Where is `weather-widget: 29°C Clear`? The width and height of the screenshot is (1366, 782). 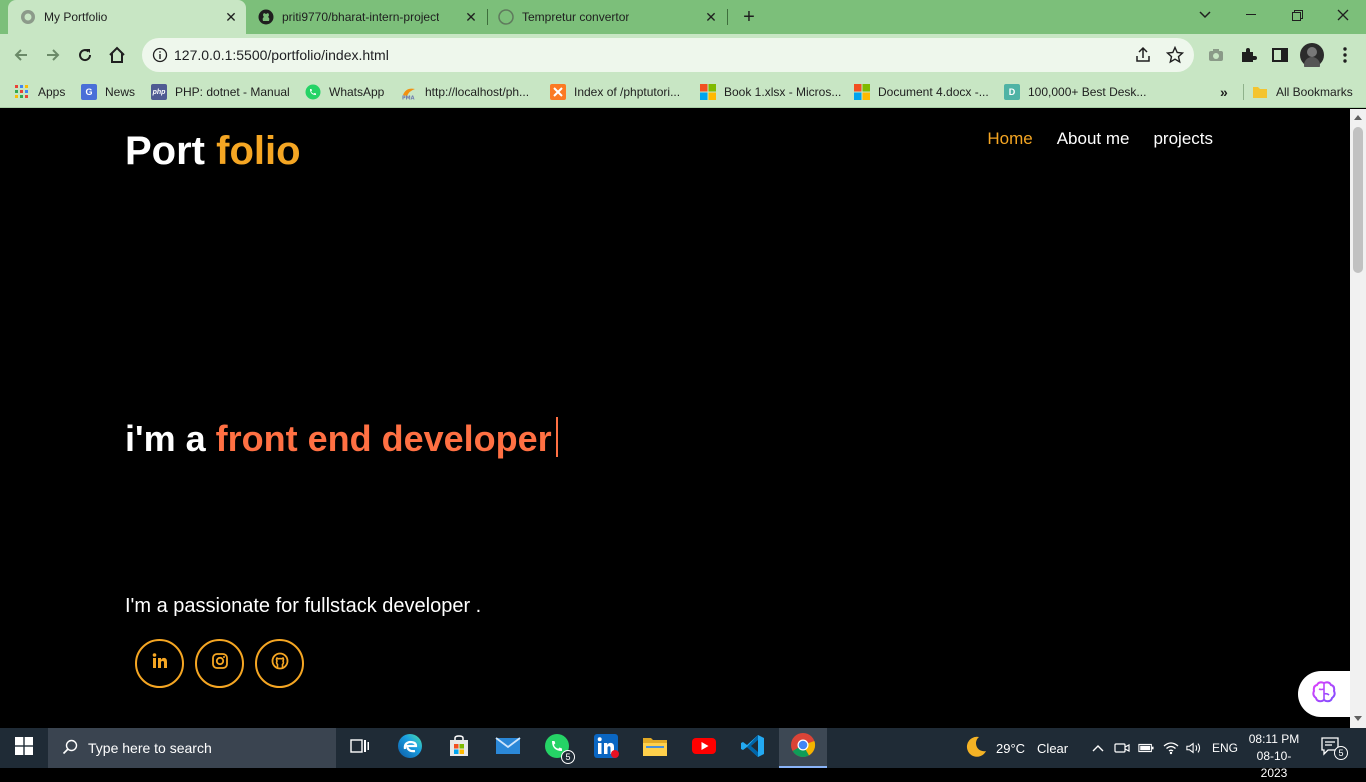
weather-widget: 29°C Clear is located at coordinates (1016, 748).